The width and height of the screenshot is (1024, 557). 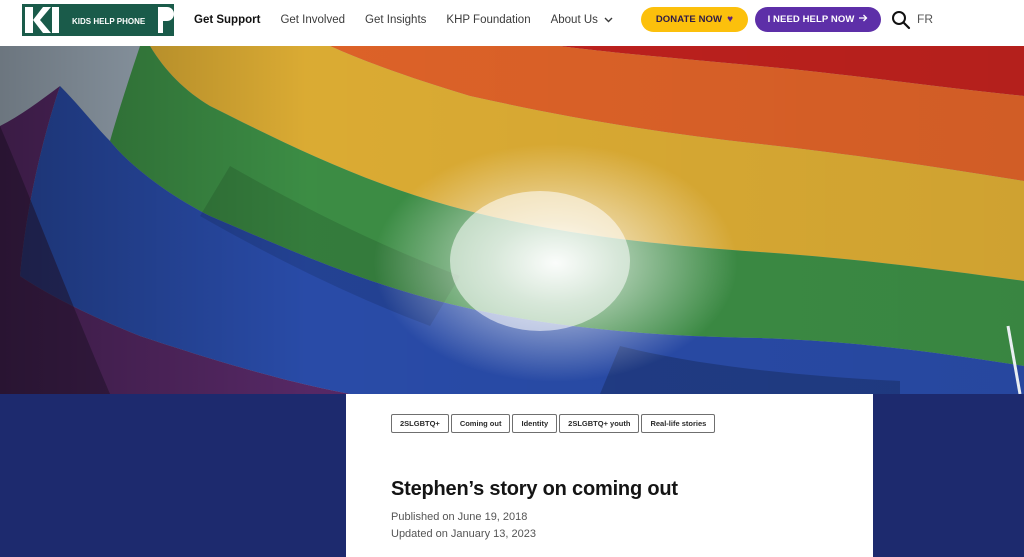 I want to click on nav-get-involved-label: Get Involved, so click(x=313, y=20).